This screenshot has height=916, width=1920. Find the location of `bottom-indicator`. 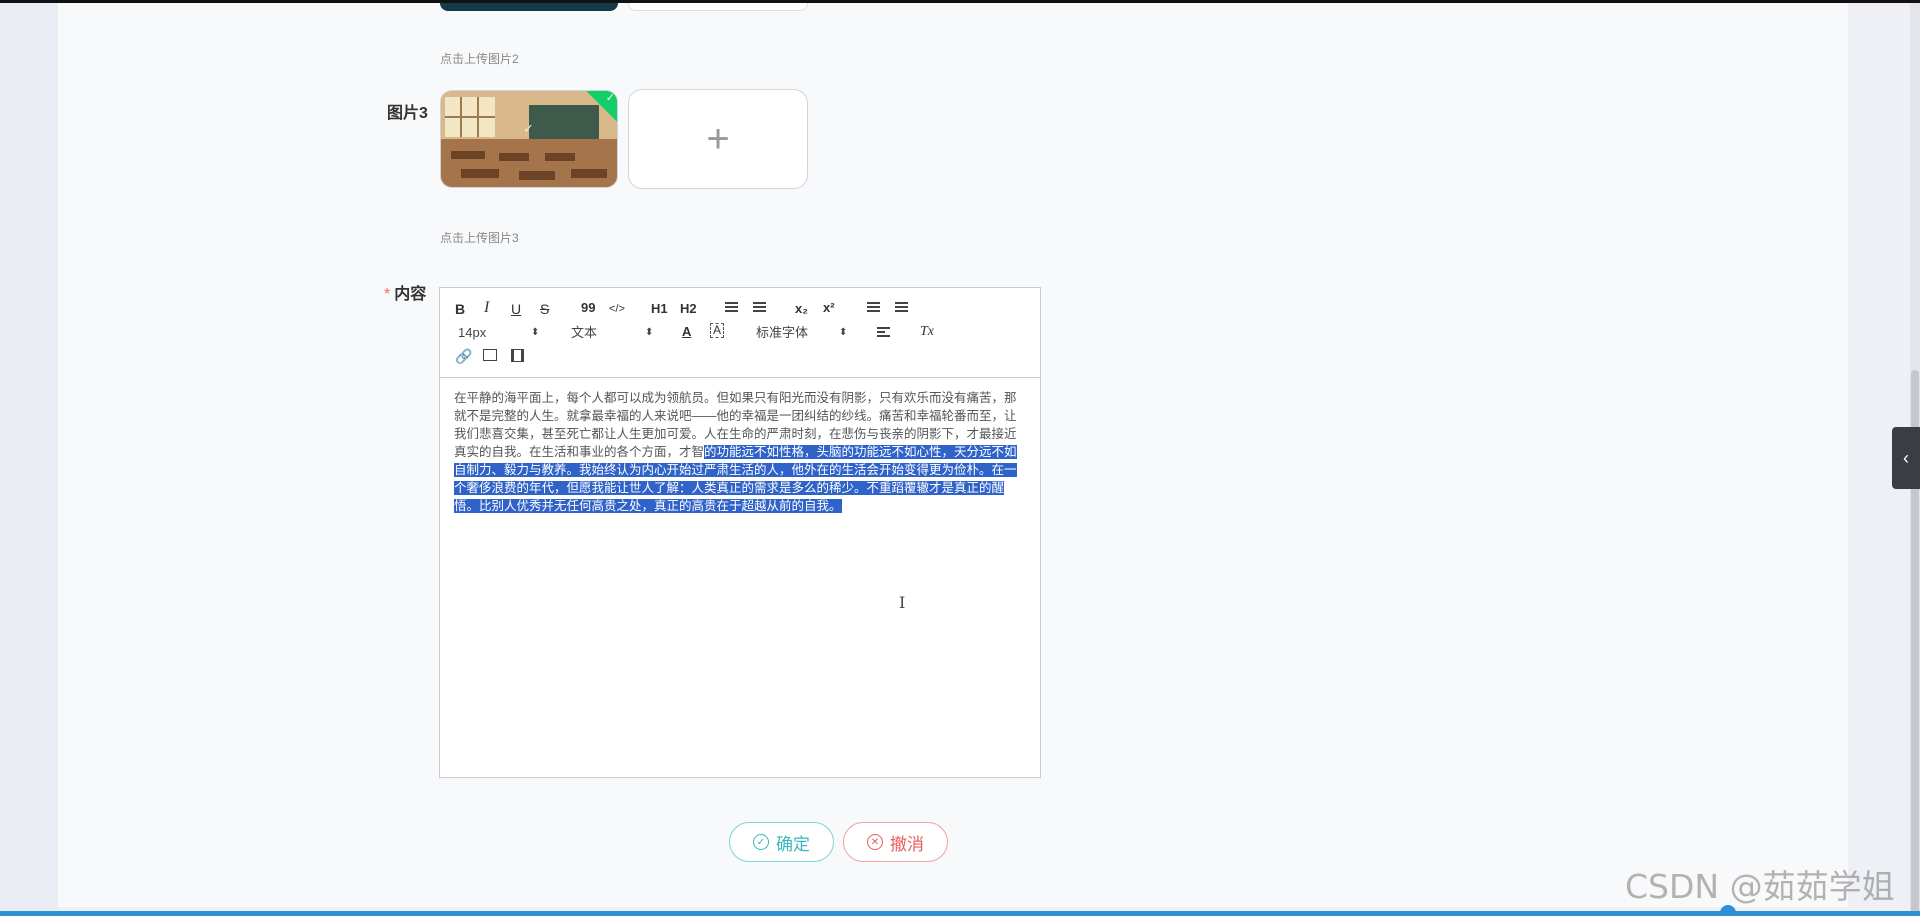

bottom-indicator is located at coordinates (1728, 910).